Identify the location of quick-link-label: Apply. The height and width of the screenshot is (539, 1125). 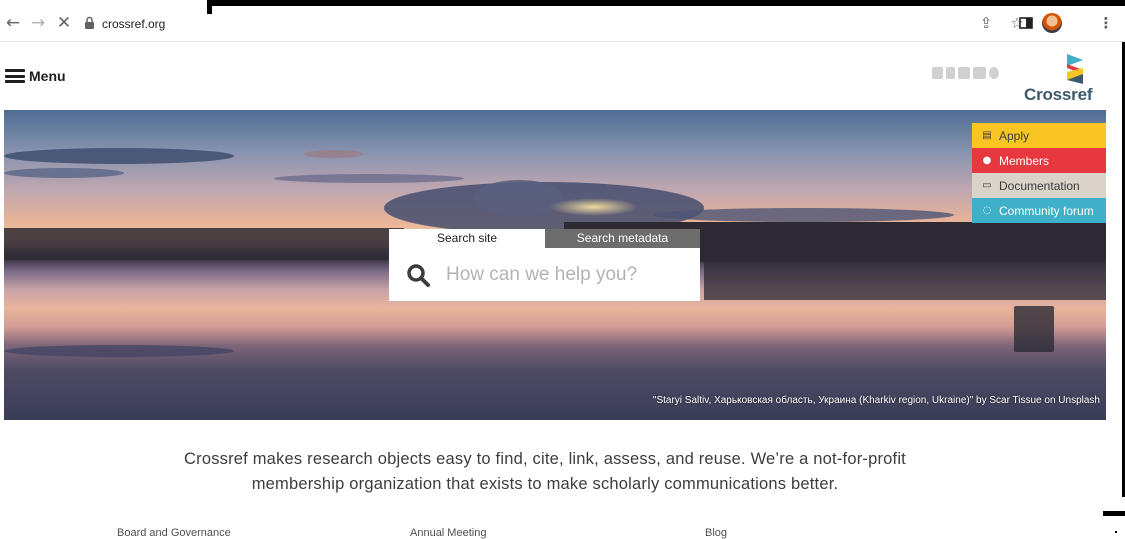
(1014, 135).